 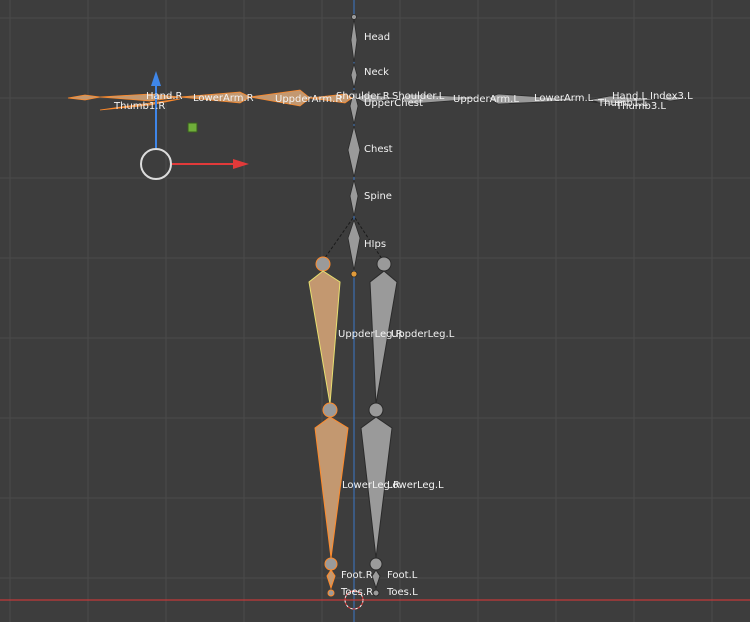 What do you see at coordinates (354, 17) in the screenshot?
I see `head-tip-joint` at bounding box center [354, 17].